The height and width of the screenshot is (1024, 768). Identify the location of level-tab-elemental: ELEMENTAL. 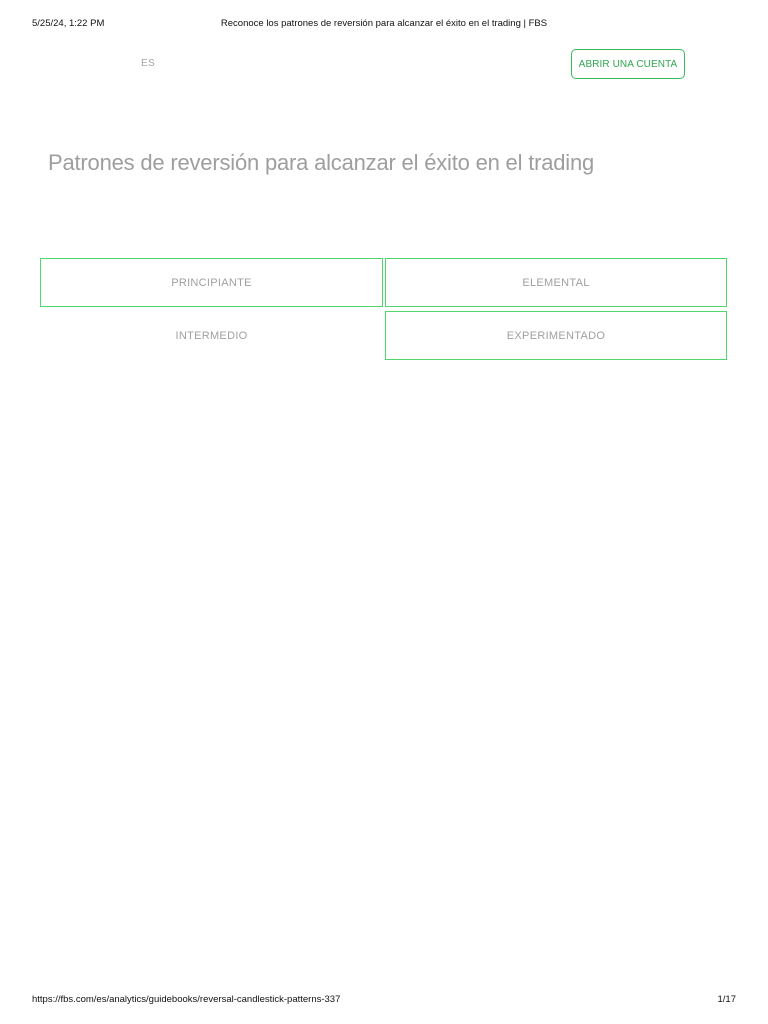
(556, 282).